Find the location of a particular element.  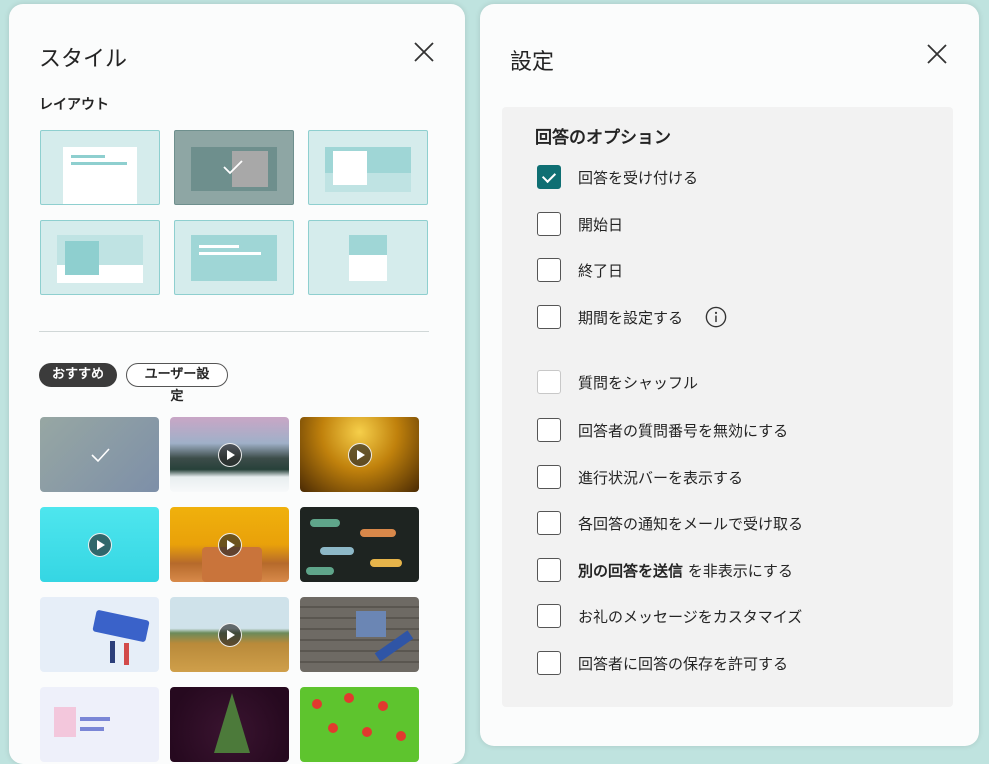

checkbox-checked is located at coordinates (549, 177).